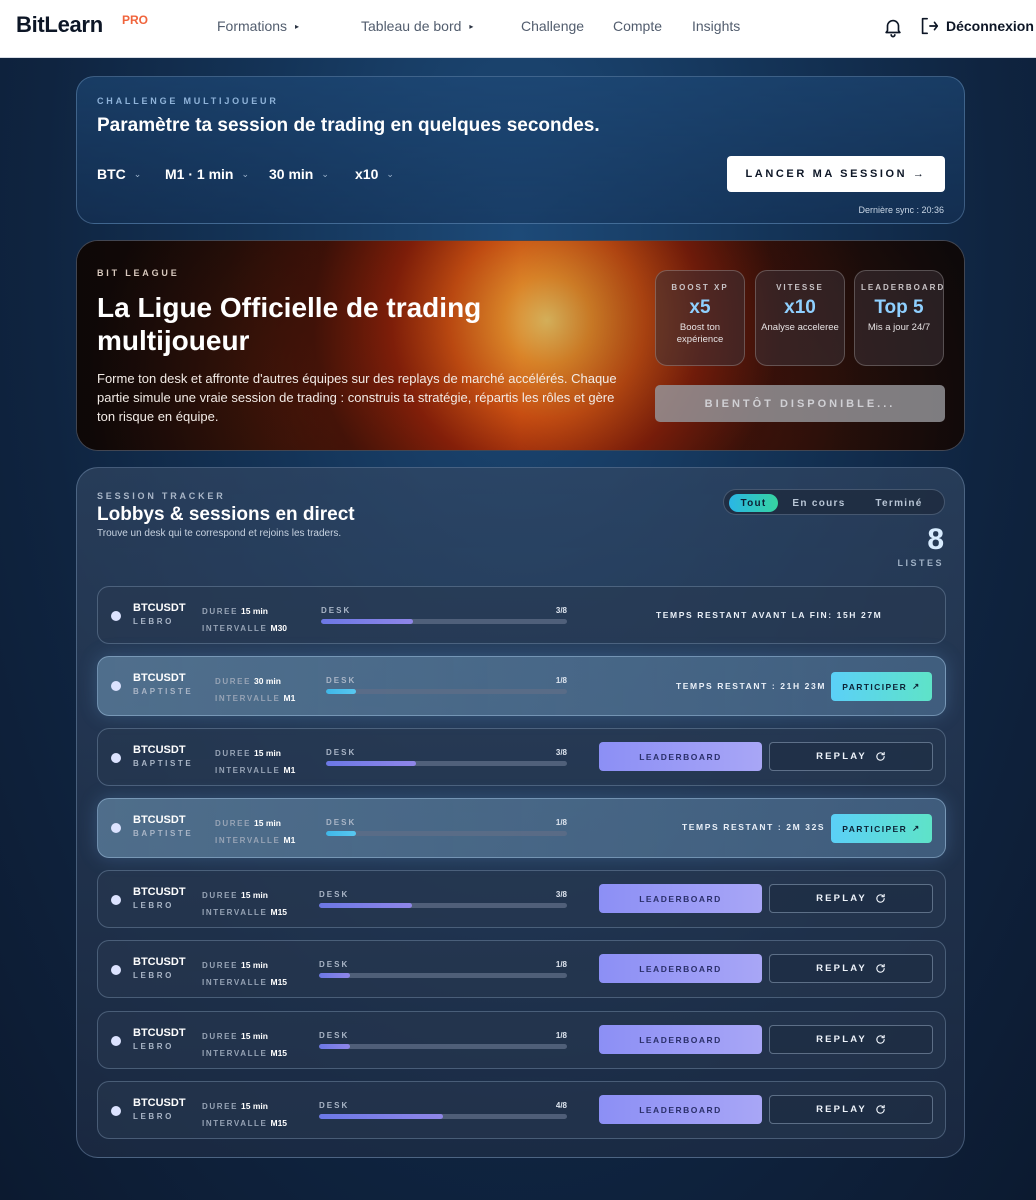  I want to click on nav-item-challenge: Challenge, so click(552, 26).